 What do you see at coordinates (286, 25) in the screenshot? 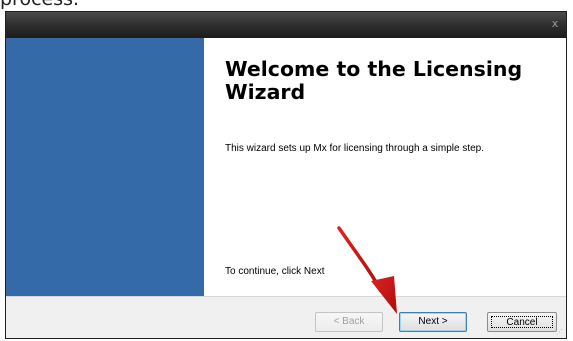
I see `title-bar: x` at bounding box center [286, 25].